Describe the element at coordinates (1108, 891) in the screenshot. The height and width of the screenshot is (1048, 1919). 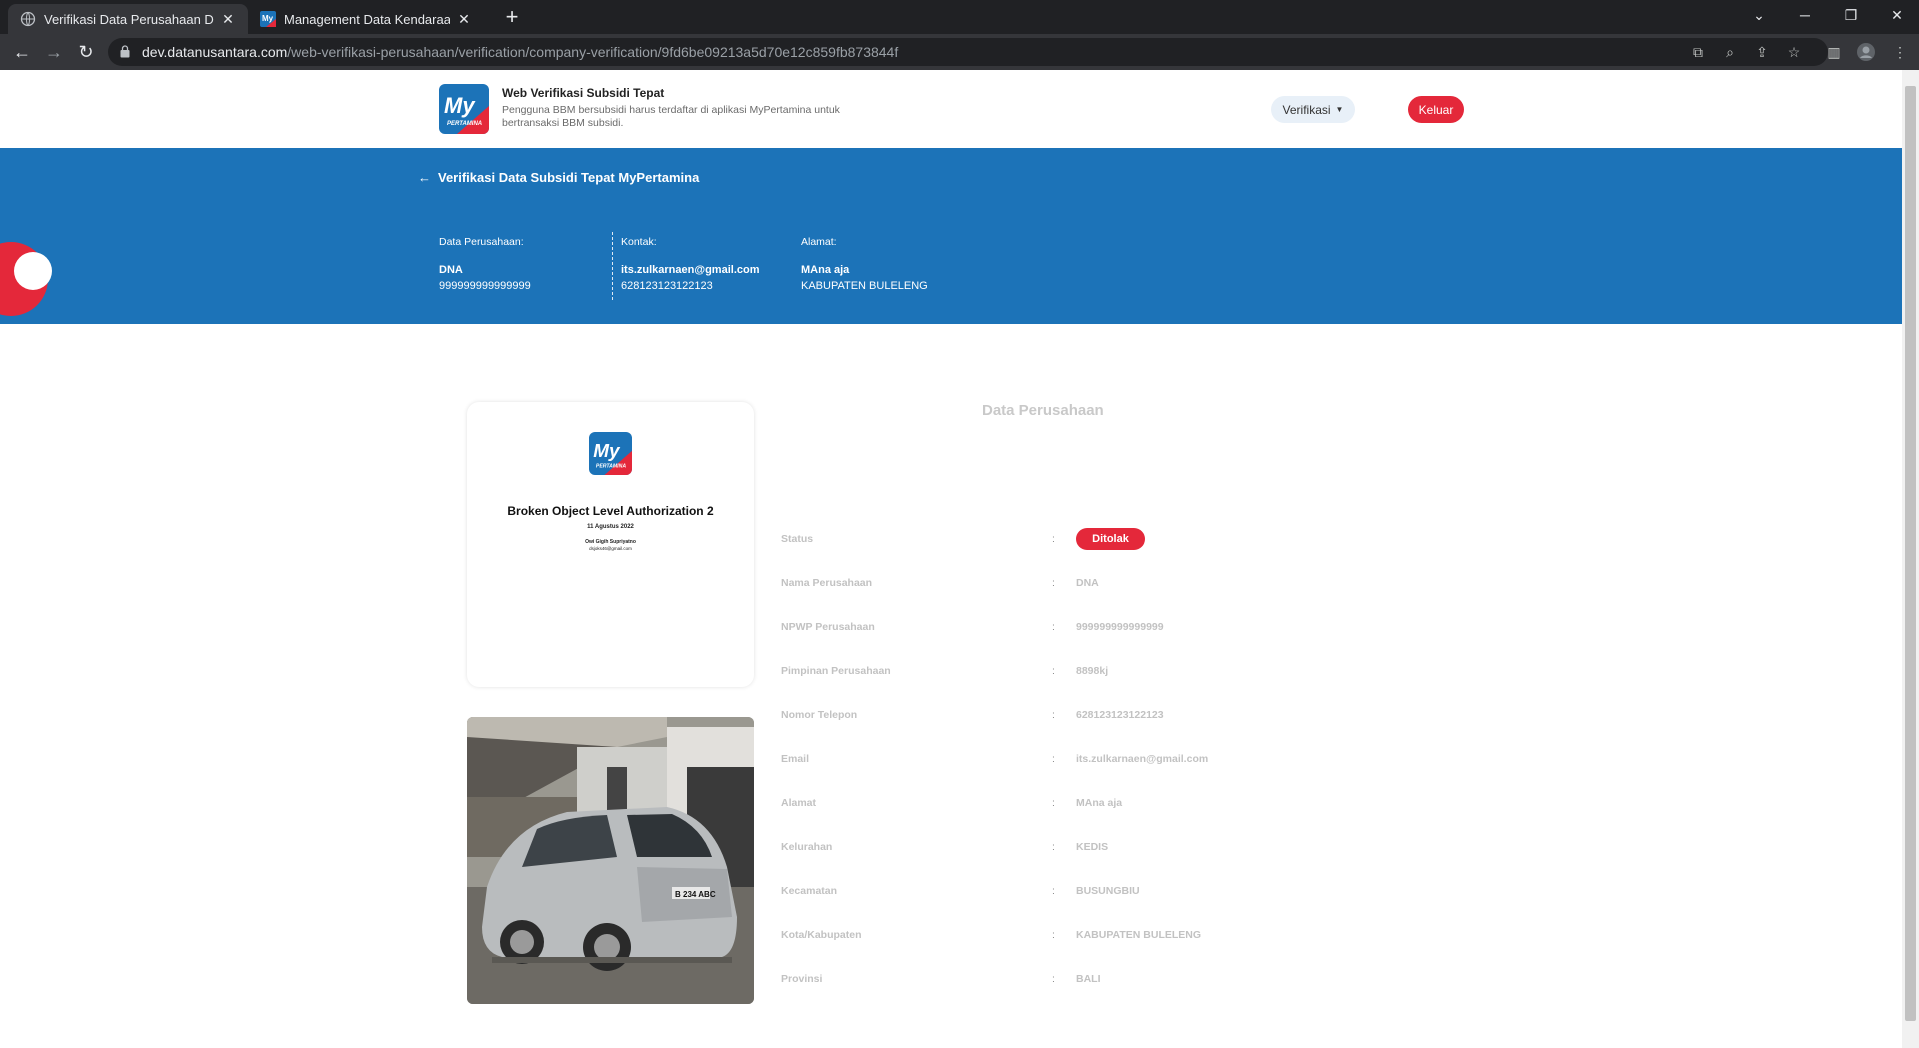
I see `detail-value: BUSUNGBIU` at that location.